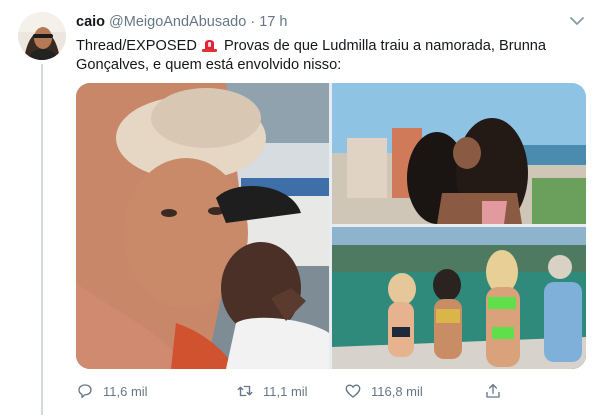  What do you see at coordinates (459, 153) in the screenshot?
I see `photo-couple-rooftop` at bounding box center [459, 153].